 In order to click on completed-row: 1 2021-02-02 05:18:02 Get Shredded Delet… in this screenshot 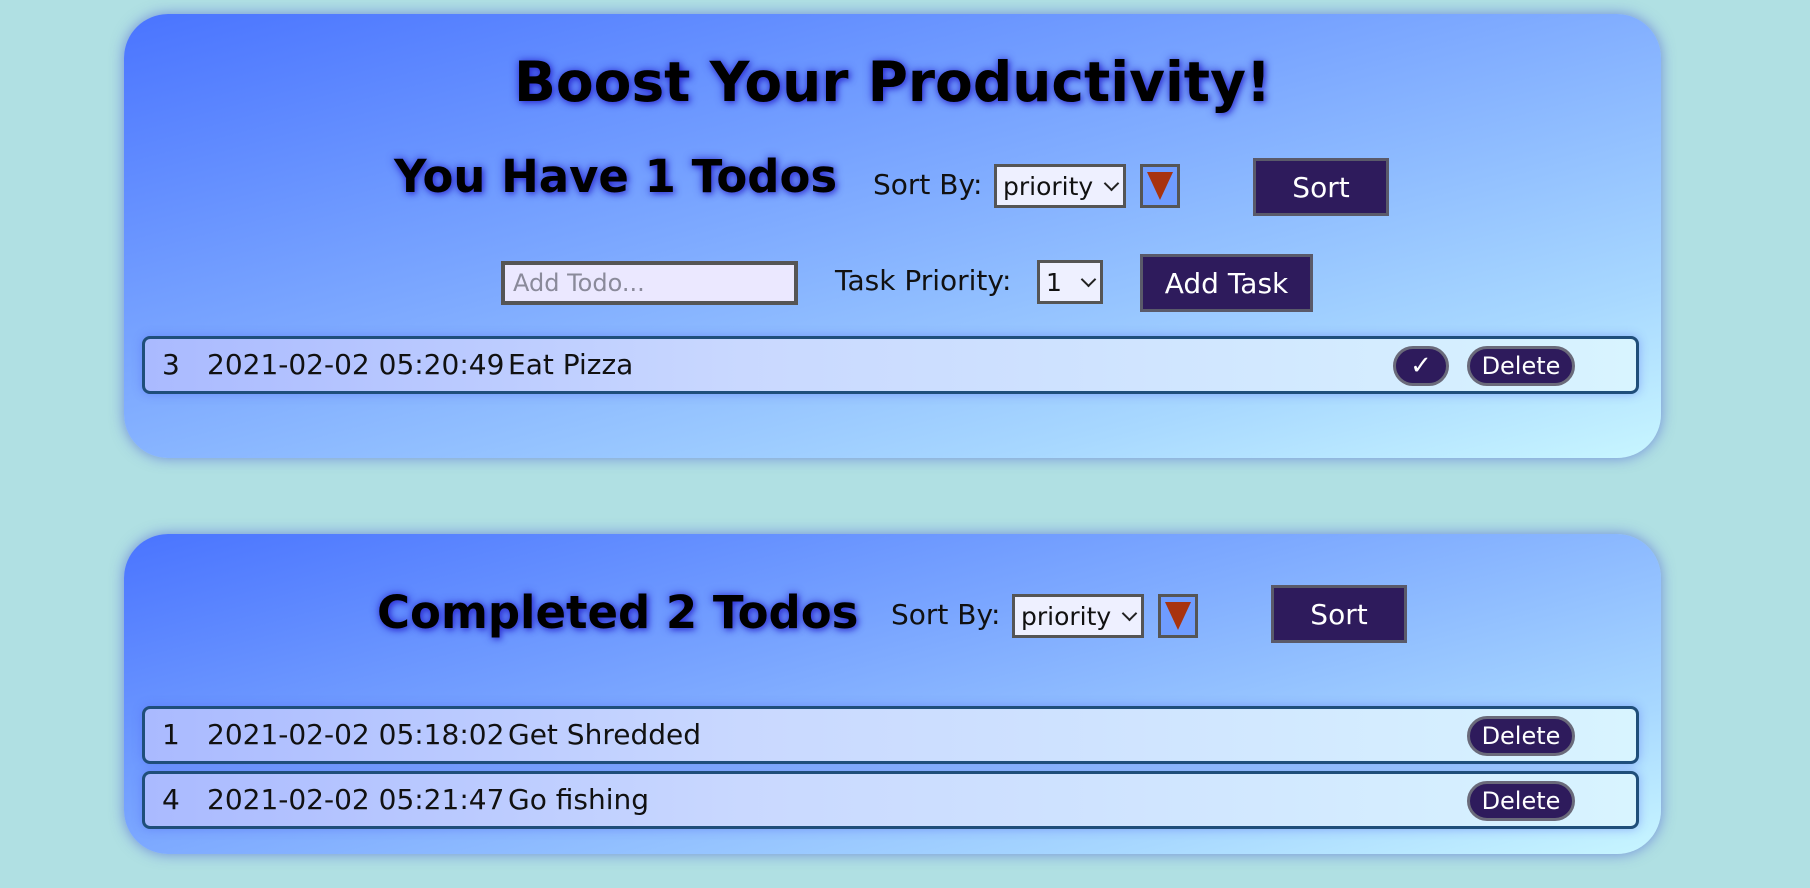, I will do `click(890, 735)`.